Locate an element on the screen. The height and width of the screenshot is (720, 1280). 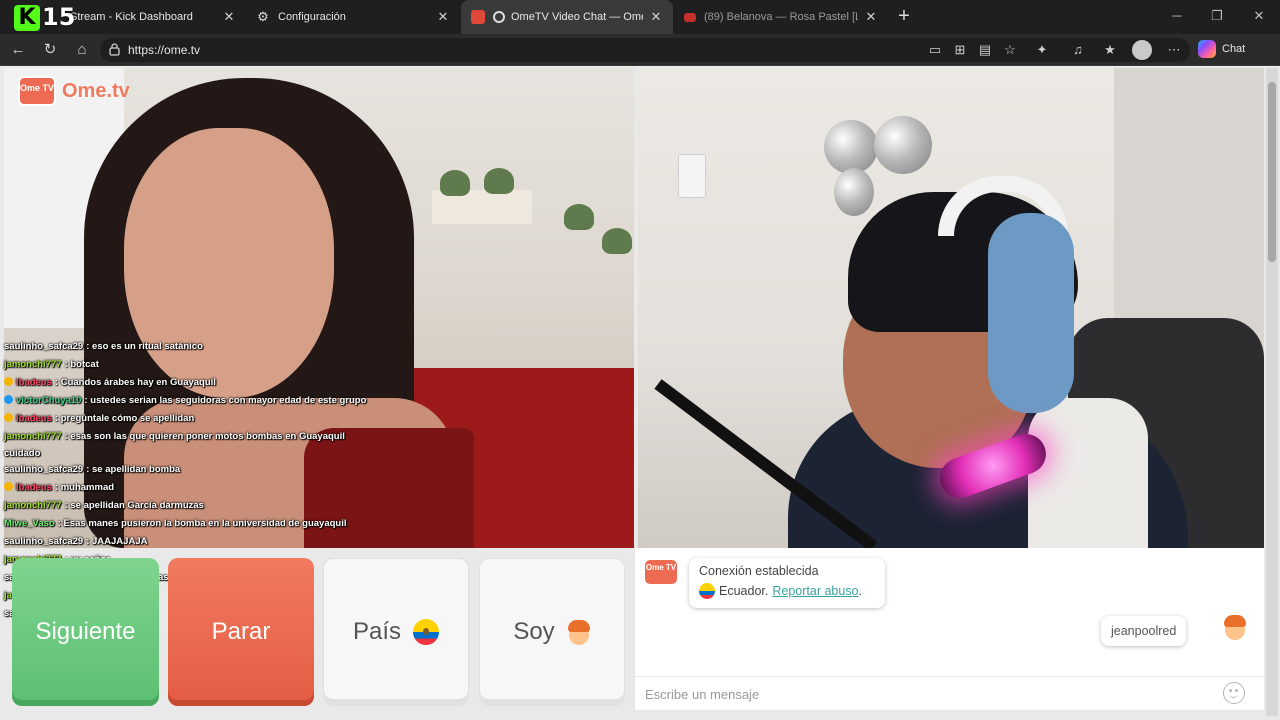
scrollbar-thumb is located at coordinates (1272, 172).